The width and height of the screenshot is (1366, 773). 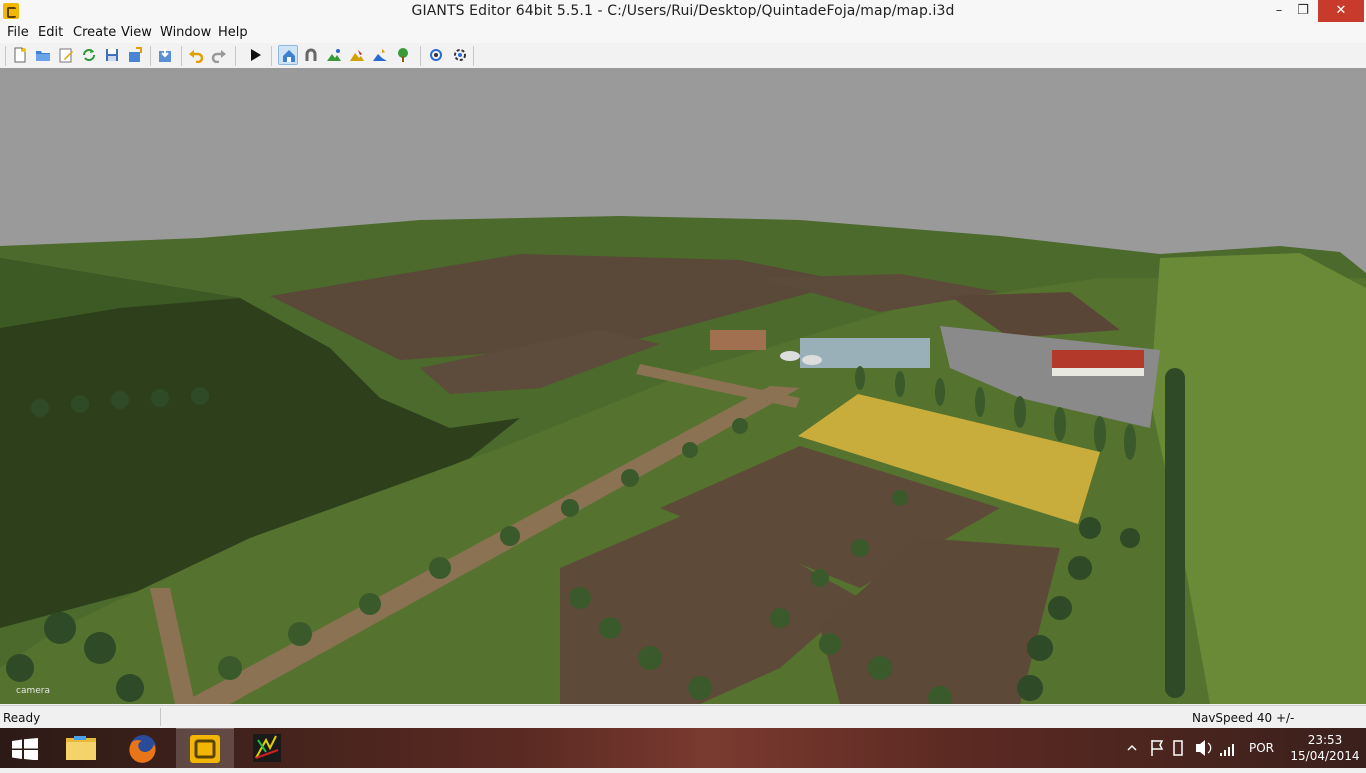 I want to click on system-tray, so click(x=1180, y=748).